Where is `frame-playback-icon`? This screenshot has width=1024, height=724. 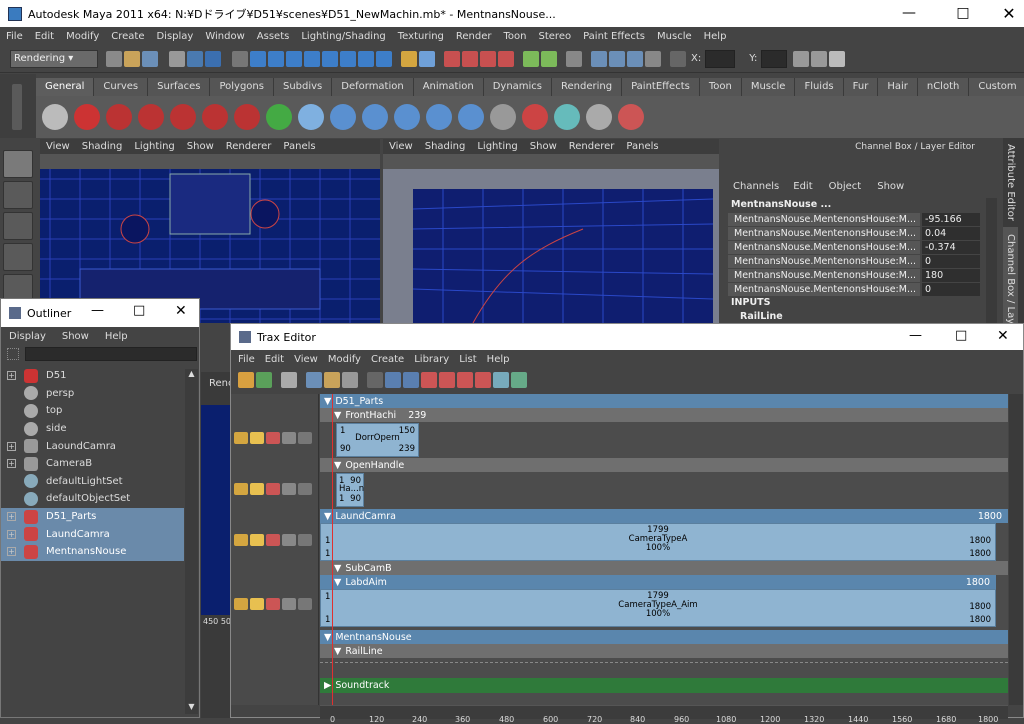 frame-playback-icon is located at coordinates (332, 380).